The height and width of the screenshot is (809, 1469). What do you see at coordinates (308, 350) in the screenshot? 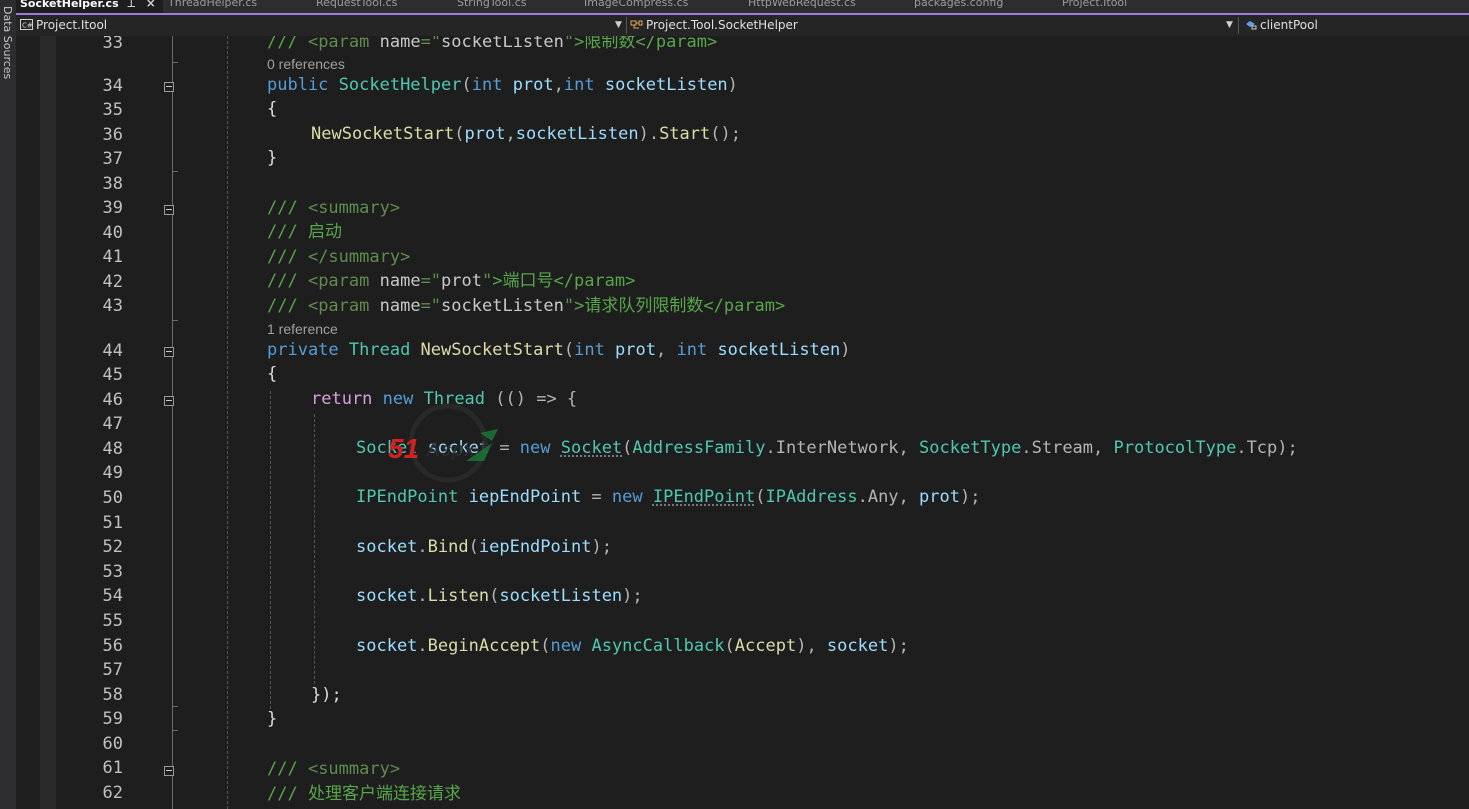
I see `keyword: private` at bounding box center [308, 350].